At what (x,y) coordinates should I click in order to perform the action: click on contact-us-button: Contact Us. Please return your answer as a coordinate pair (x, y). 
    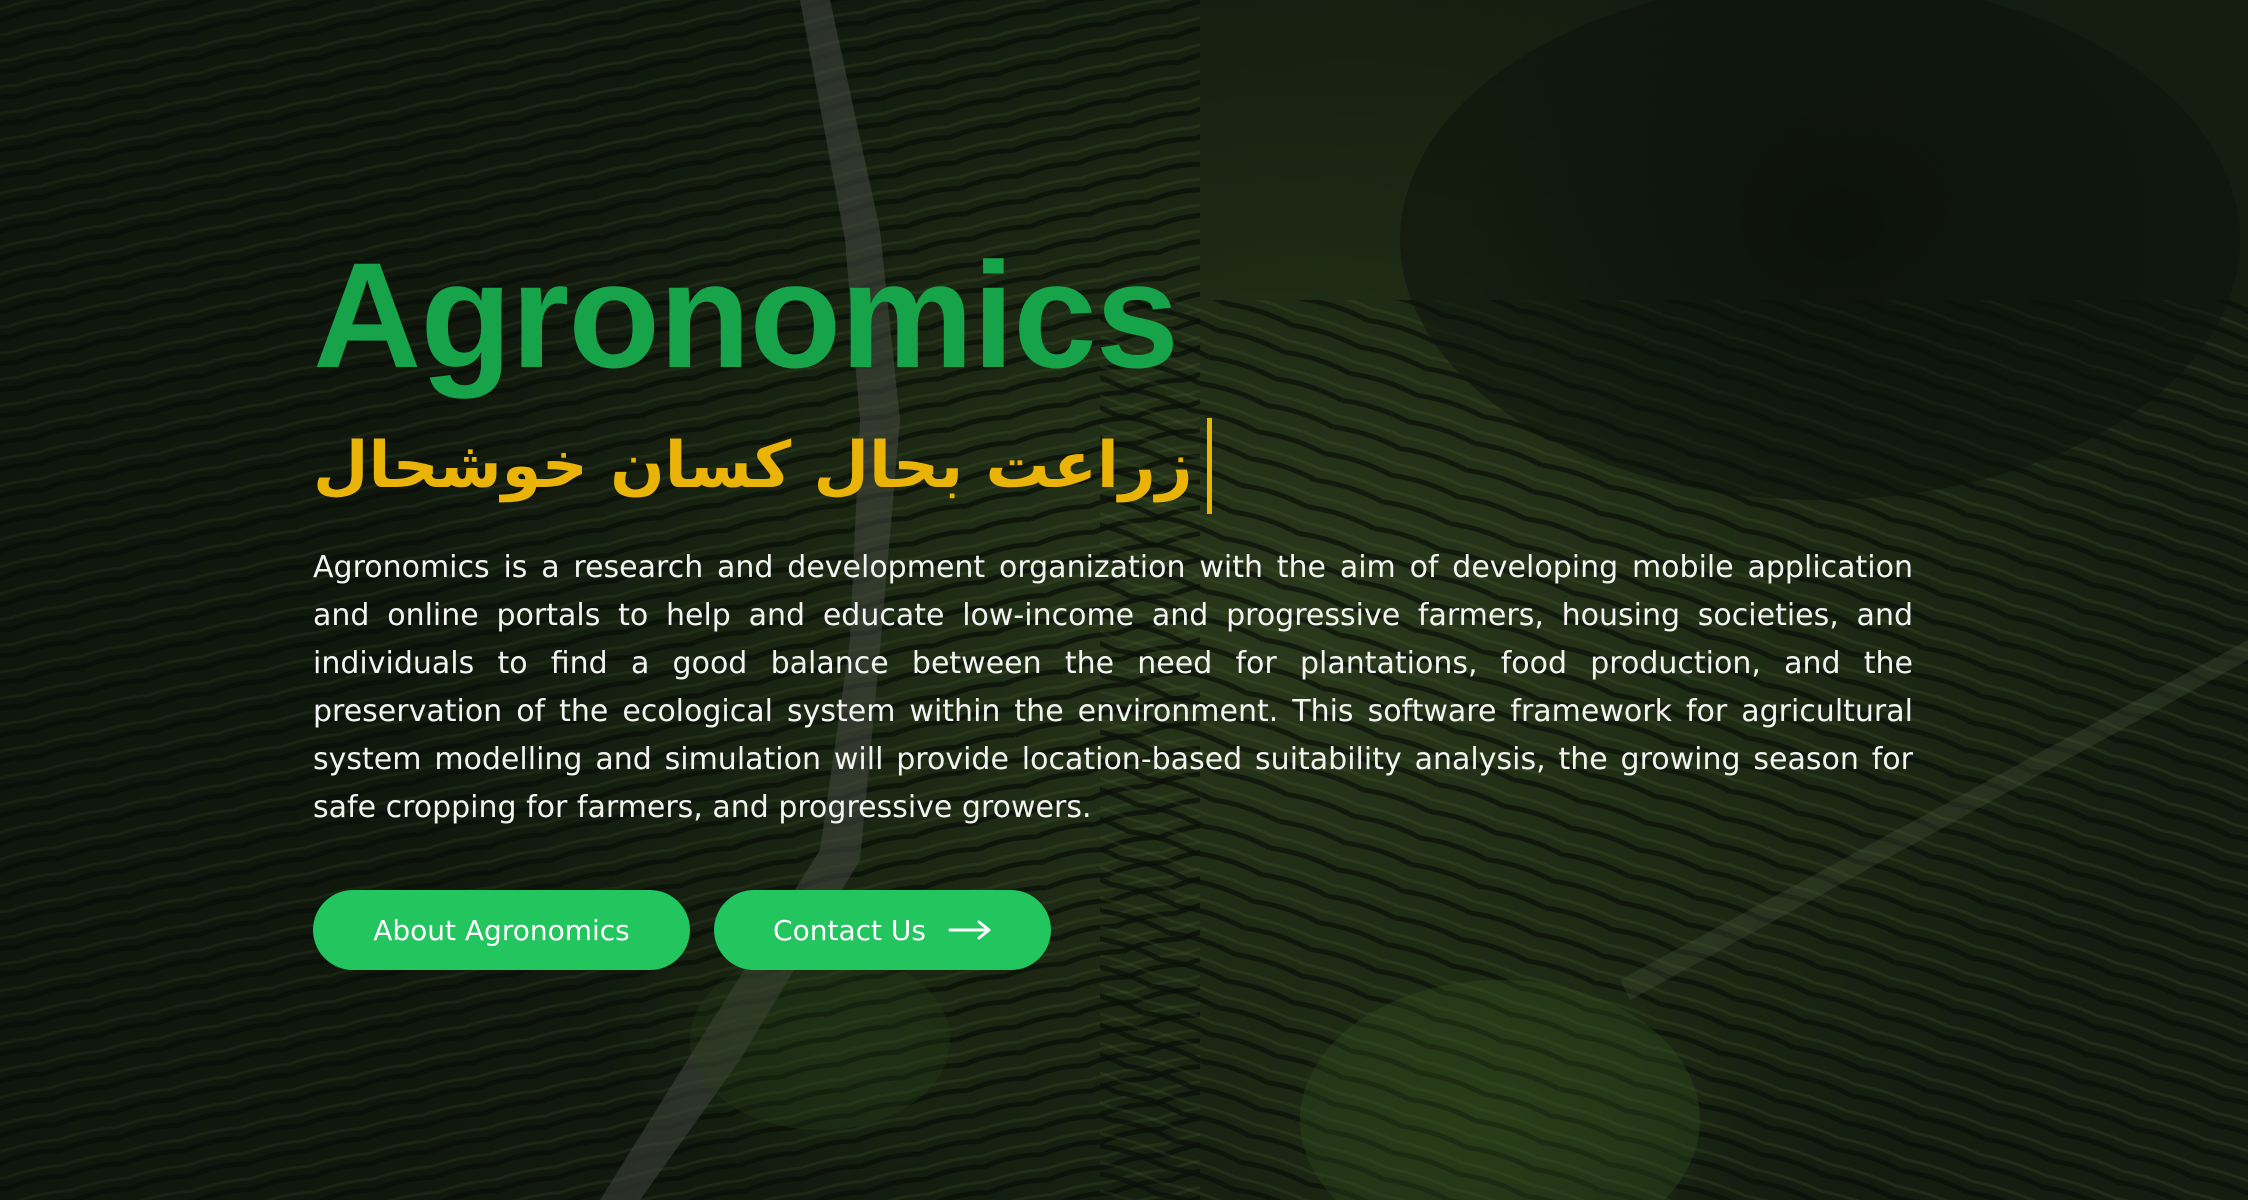
    Looking at the image, I should click on (882, 930).